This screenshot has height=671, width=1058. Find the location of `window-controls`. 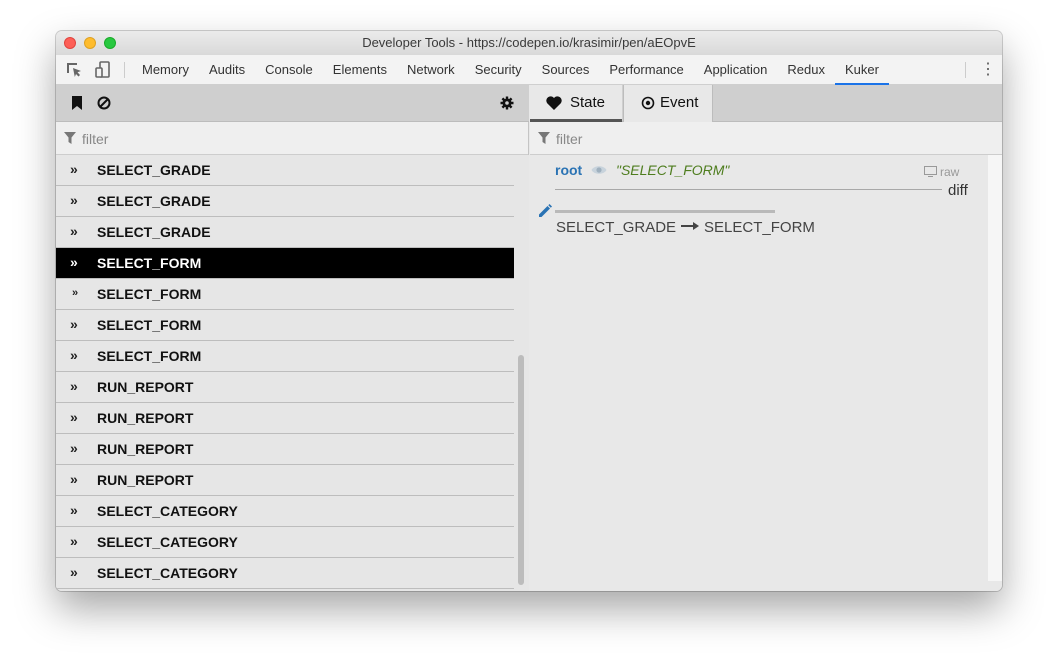

window-controls is located at coordinates (90, 43).